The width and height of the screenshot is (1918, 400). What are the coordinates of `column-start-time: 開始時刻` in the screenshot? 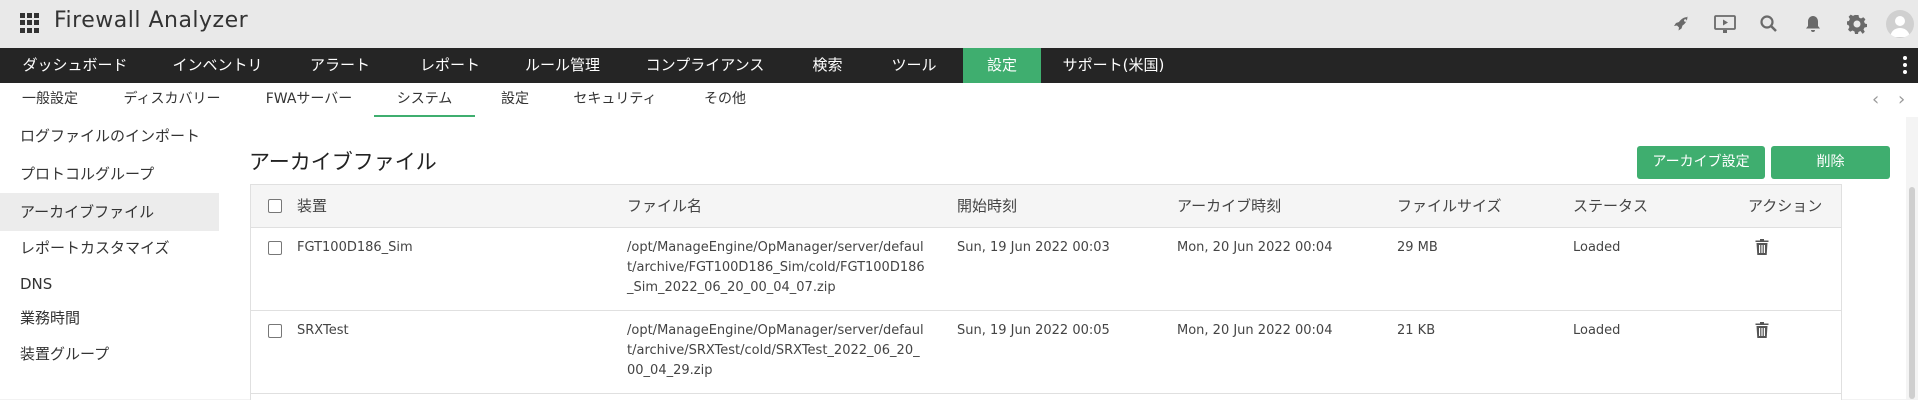 It's located at (987, 206).